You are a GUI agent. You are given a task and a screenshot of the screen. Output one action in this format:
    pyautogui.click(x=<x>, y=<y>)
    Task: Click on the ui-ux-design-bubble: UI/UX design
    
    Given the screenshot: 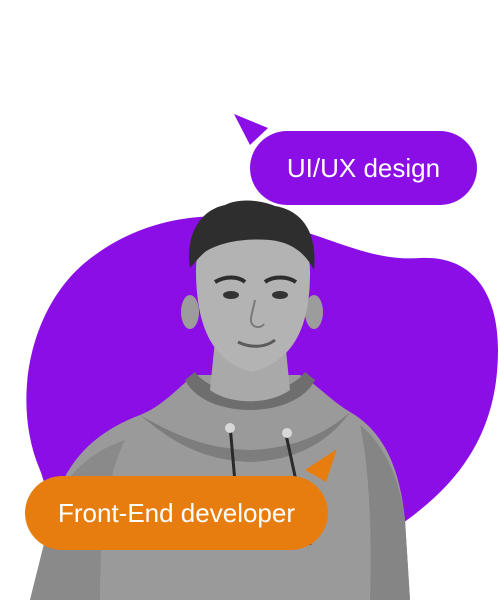 What is the action you would take?
    pyautogui.click(x=363, y=168)
    